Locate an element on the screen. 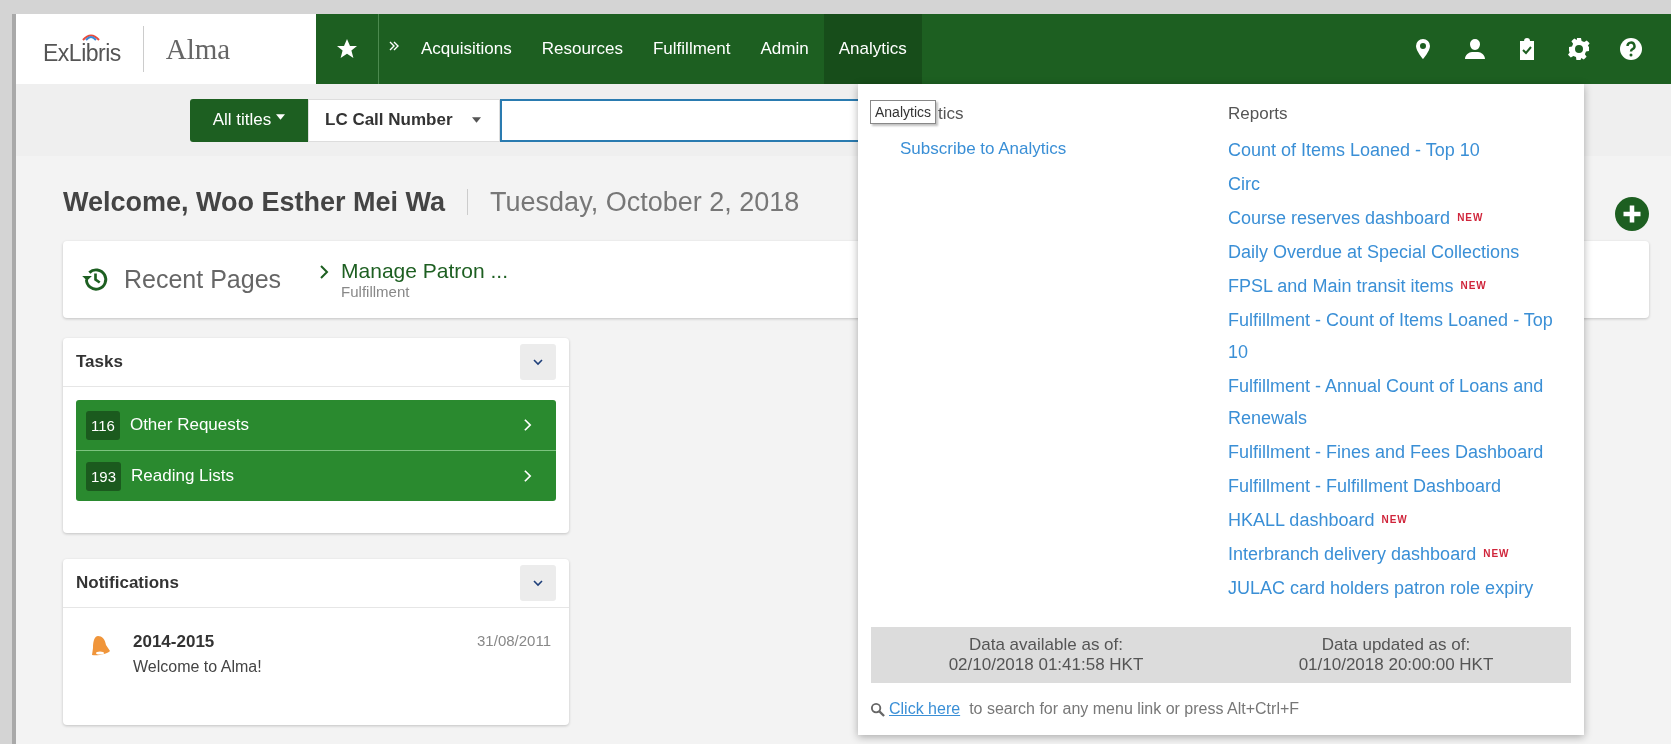  task-label: Other Requests is located at coordinates (189, 425).